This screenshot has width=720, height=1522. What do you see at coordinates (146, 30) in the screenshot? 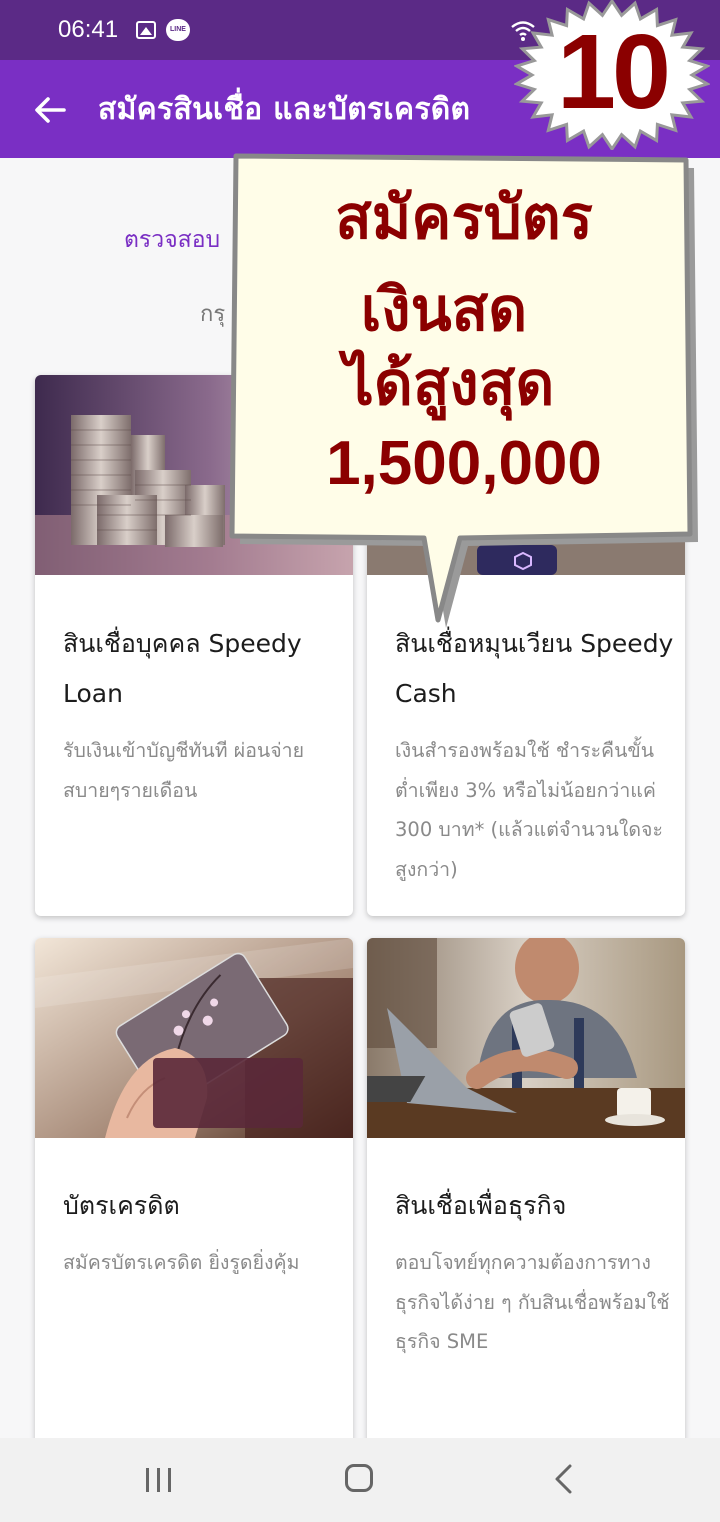
I see `gallery-icon` at bounding box center [146, 30].